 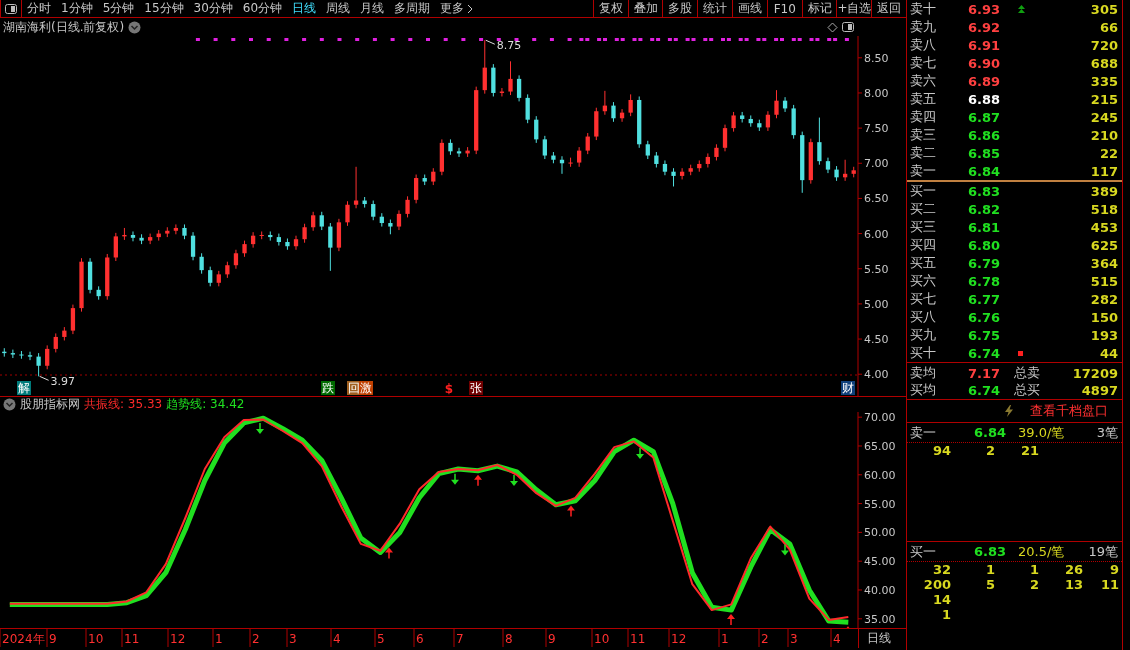 What do you see at coordinates (389, 553) in the screenshot?
I see `up-arrow-icon` at bounding box center [389, 553].